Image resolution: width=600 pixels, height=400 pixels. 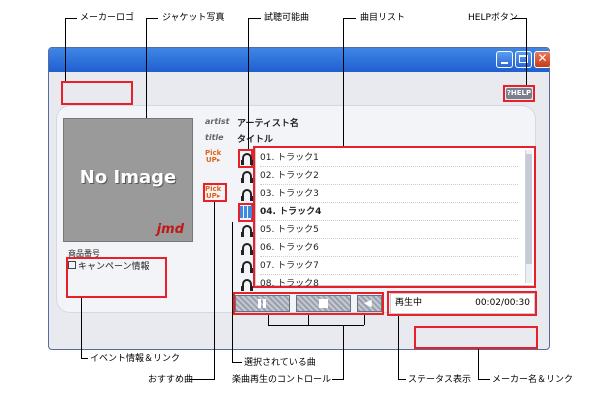 I want to click on minimize-button, so click(x=504, y=59).